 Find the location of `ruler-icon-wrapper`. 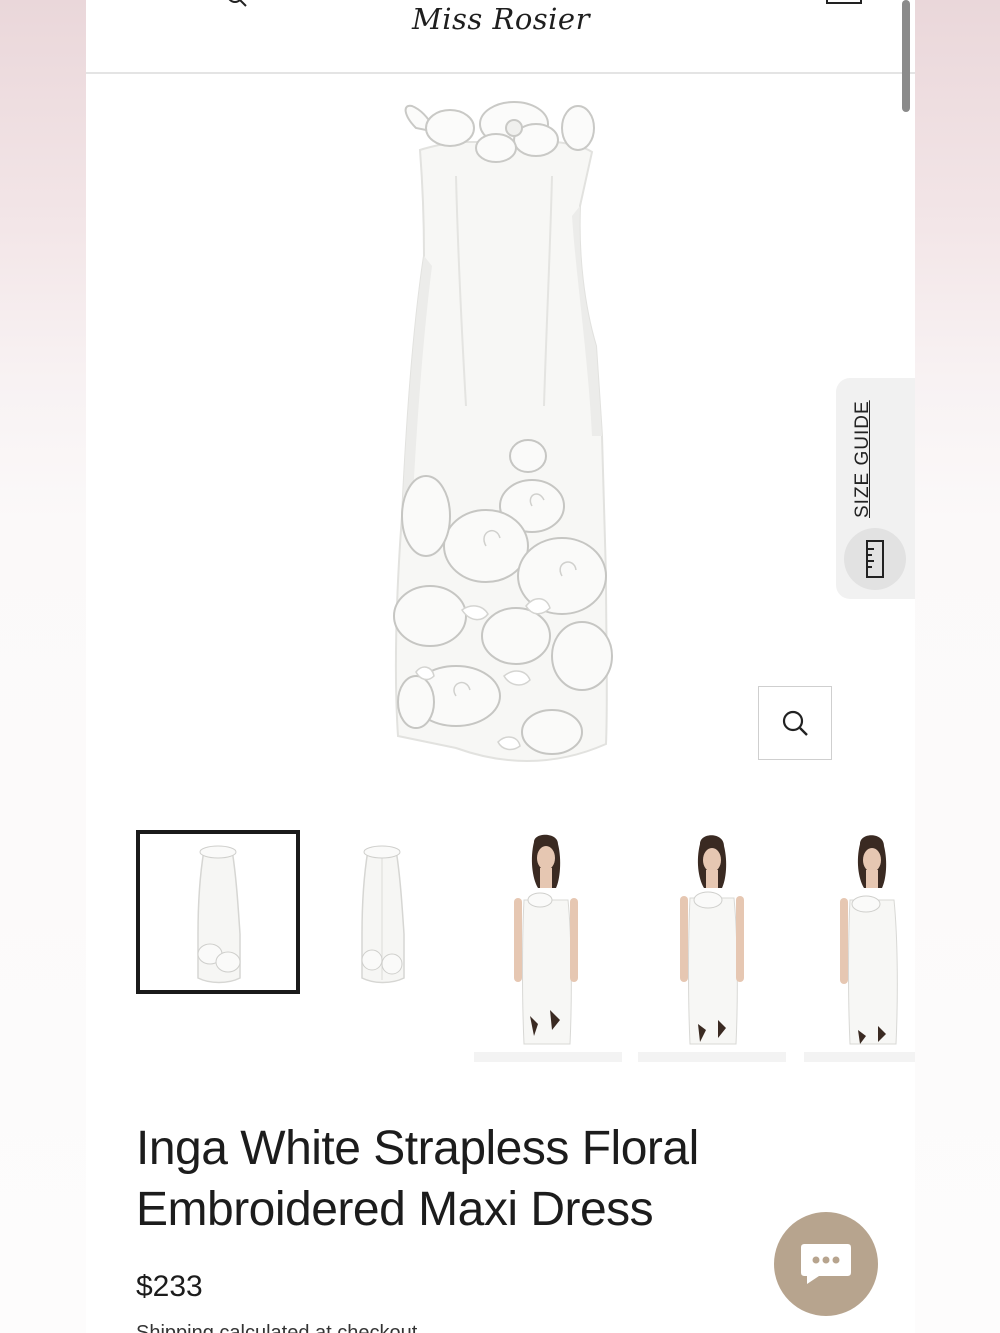

ruler-icon-wrapper is located at coordinates (875, 559).